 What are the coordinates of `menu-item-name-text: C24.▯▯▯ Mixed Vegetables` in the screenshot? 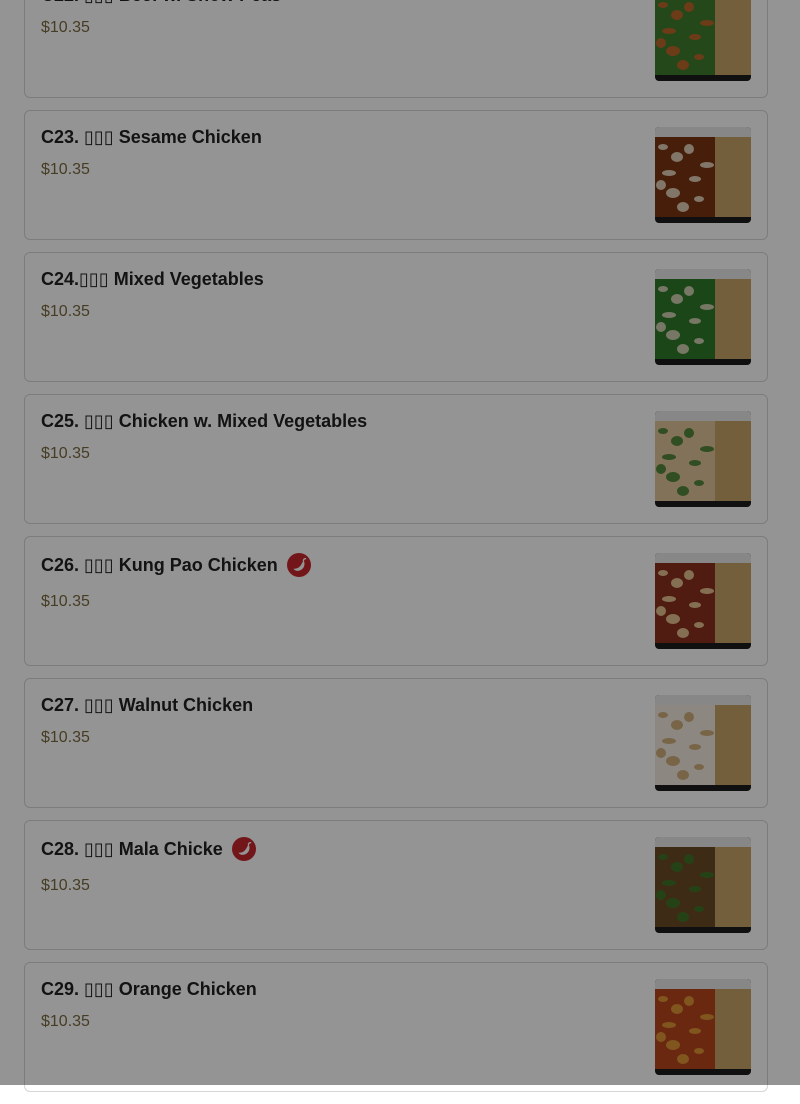 It's located at (152, 279).